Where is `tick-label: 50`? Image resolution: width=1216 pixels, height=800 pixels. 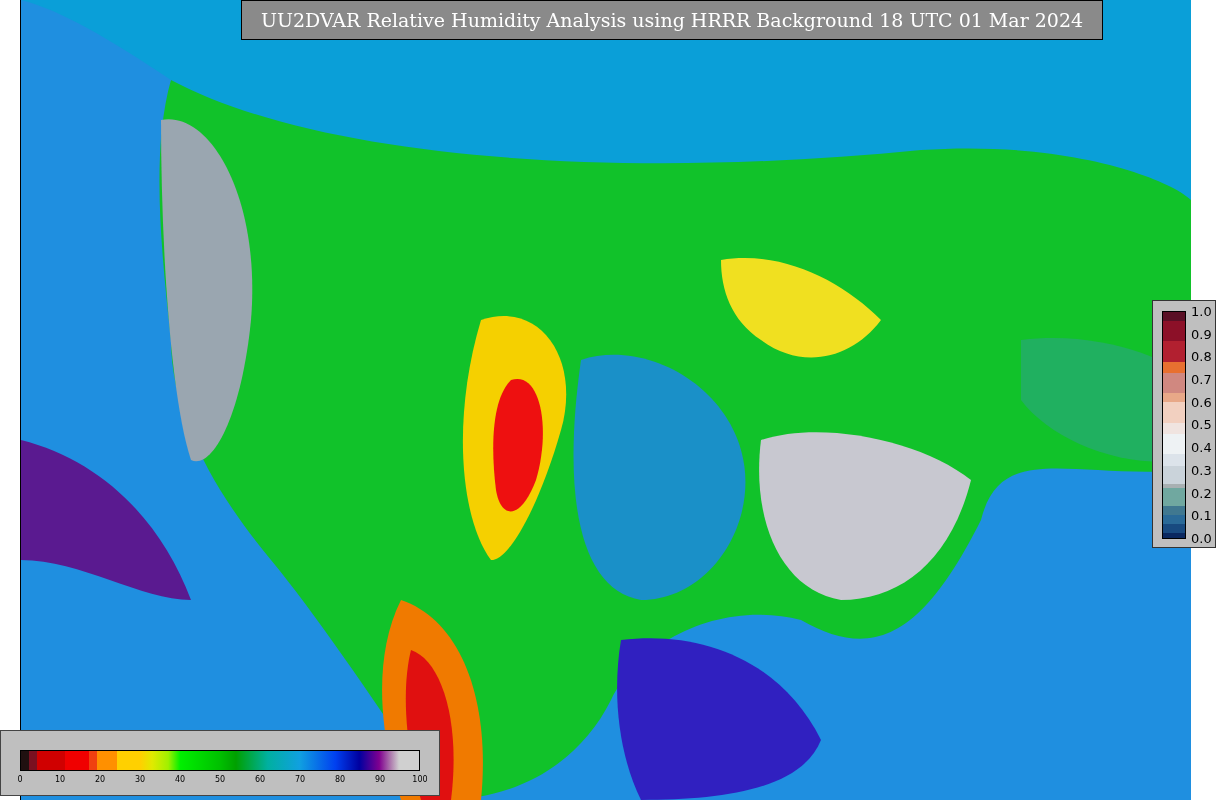
tick-label: 50 is located at coordinates (220, 780).